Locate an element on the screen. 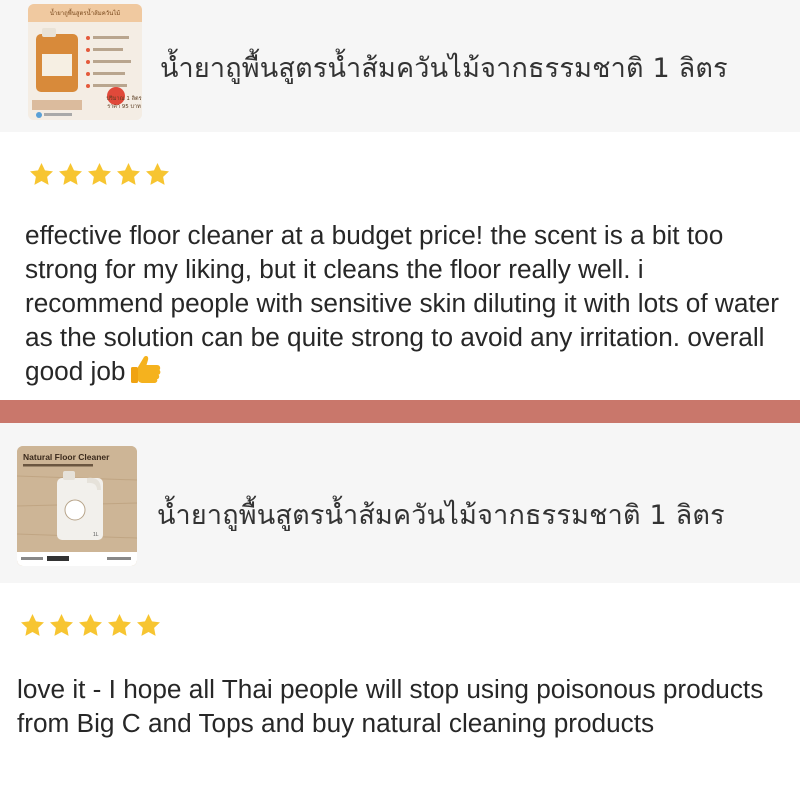 This screenshot has width=800, height=800. thumbnail-volume: 1L is located at coordinates (96, 535).